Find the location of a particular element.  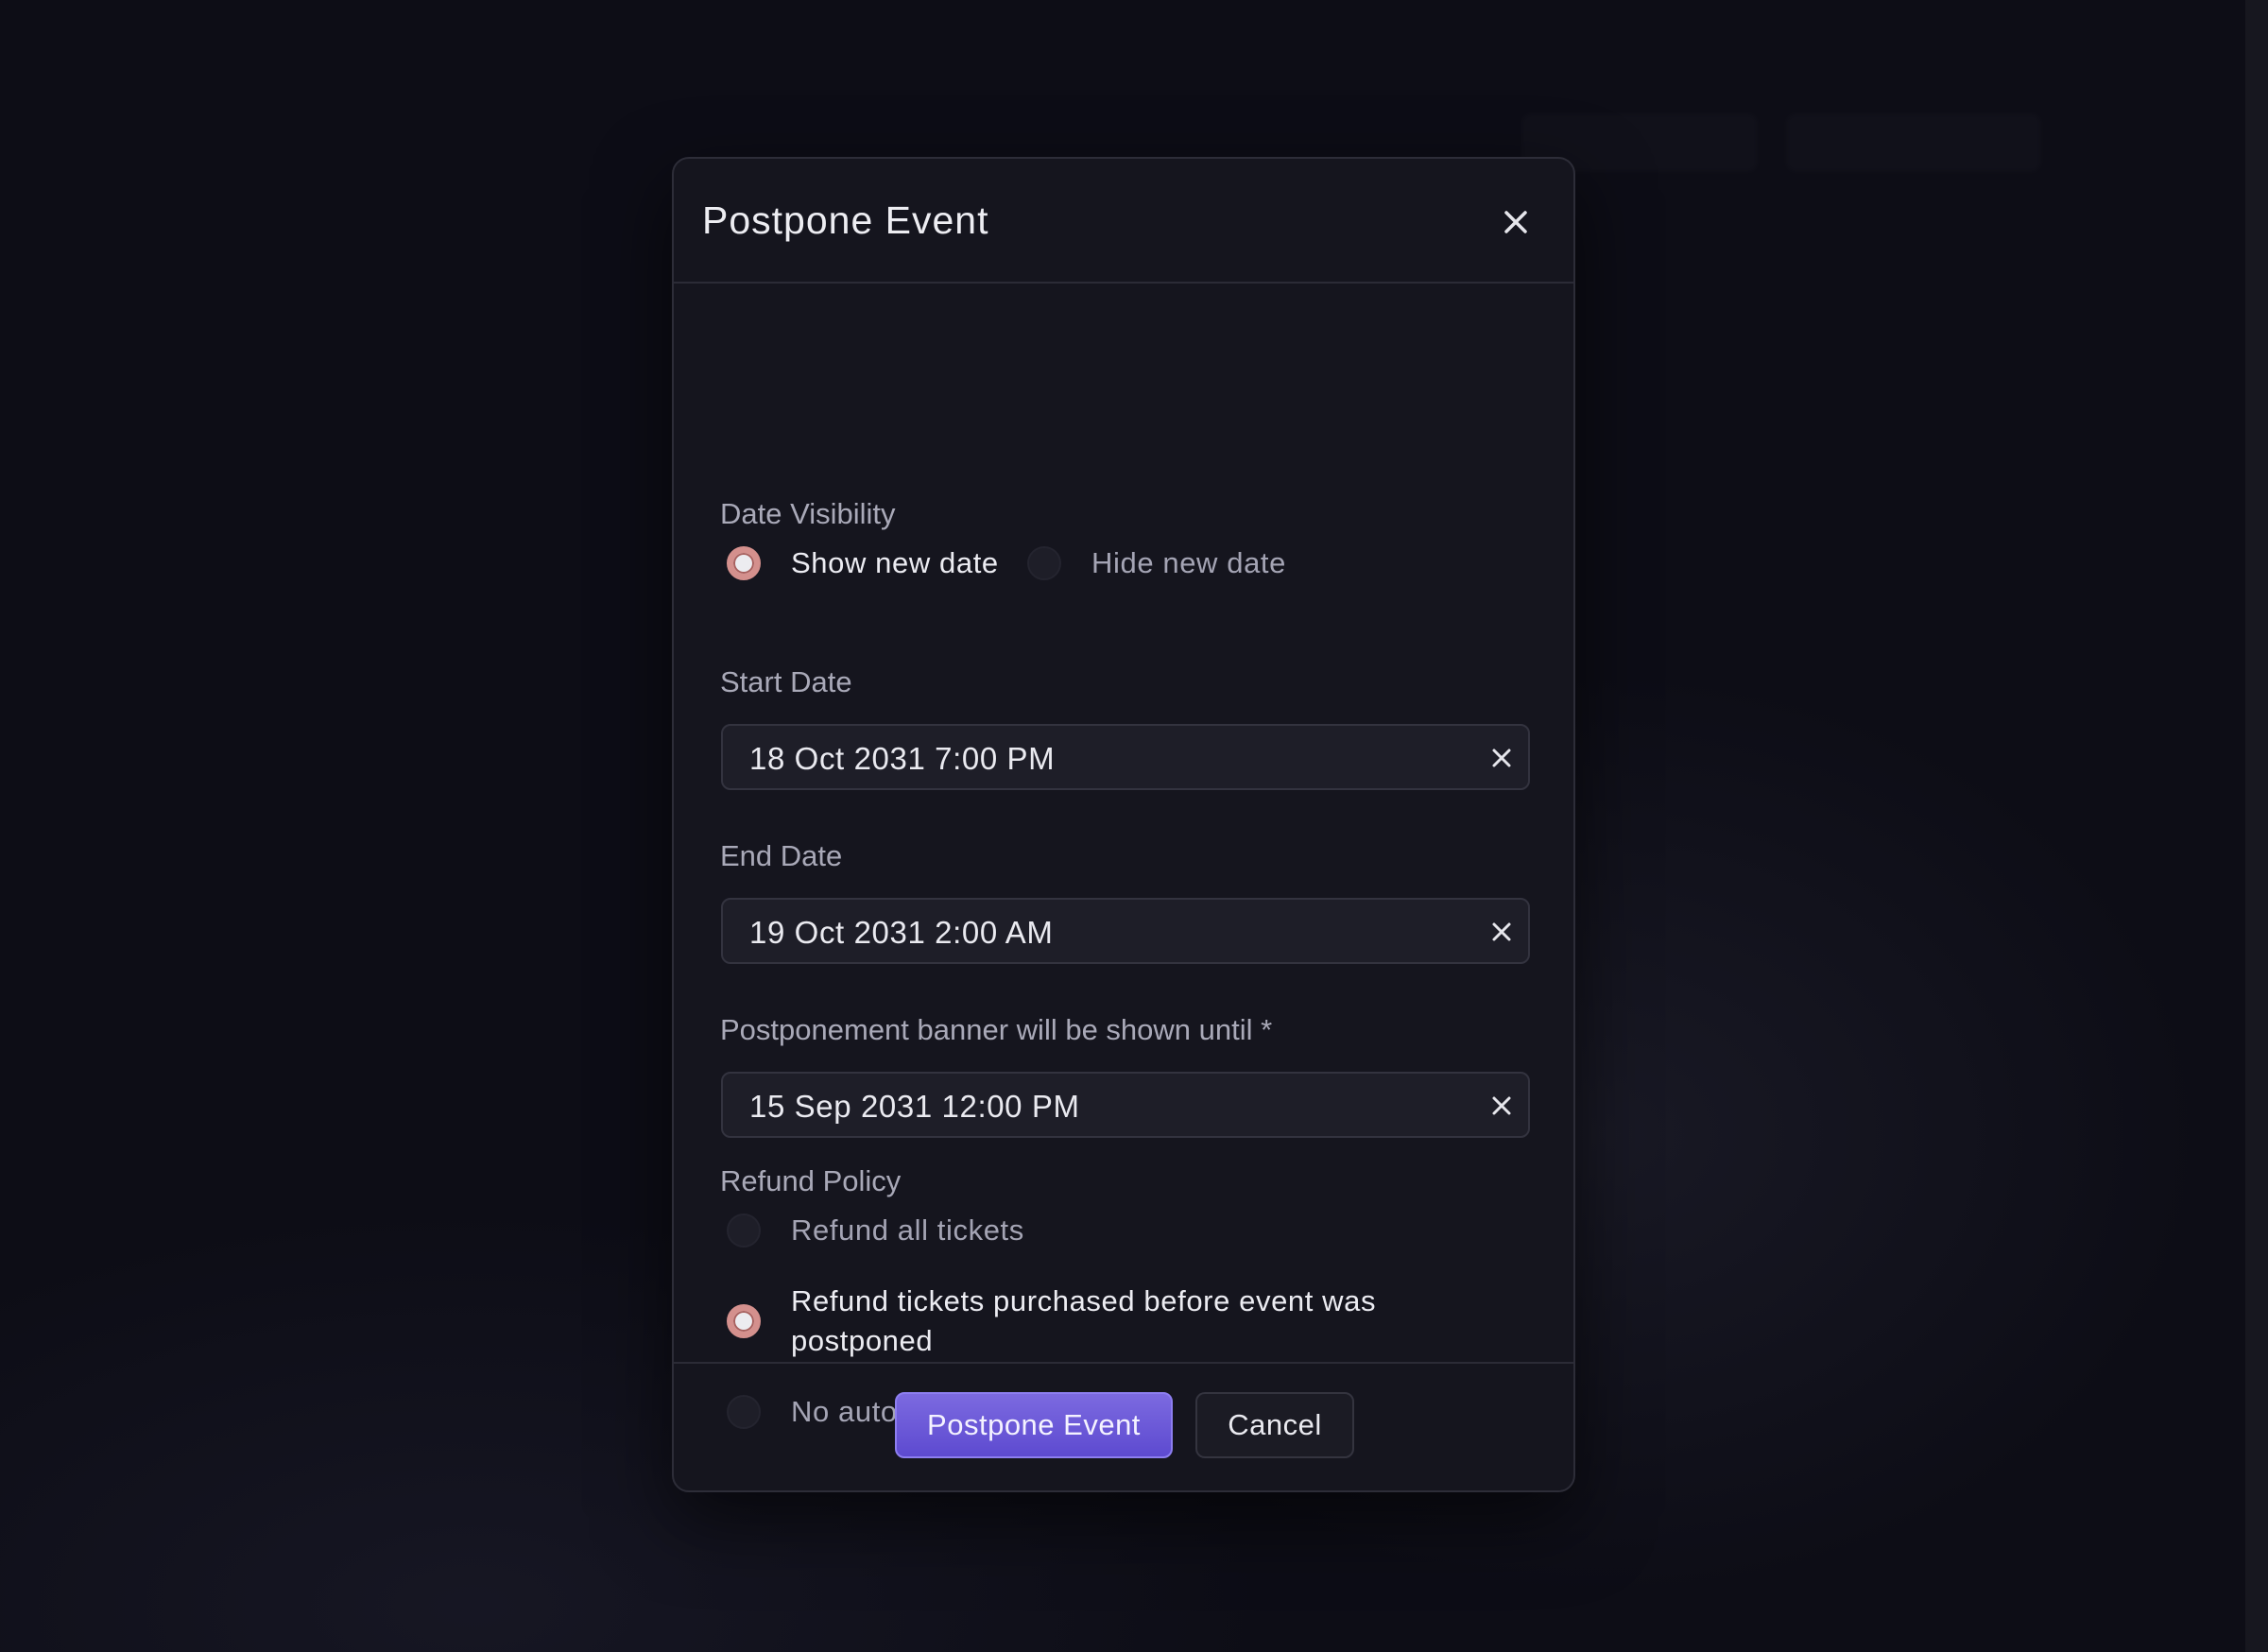

dialog-header: Postpone Event is located at coordinates (1123, 221).